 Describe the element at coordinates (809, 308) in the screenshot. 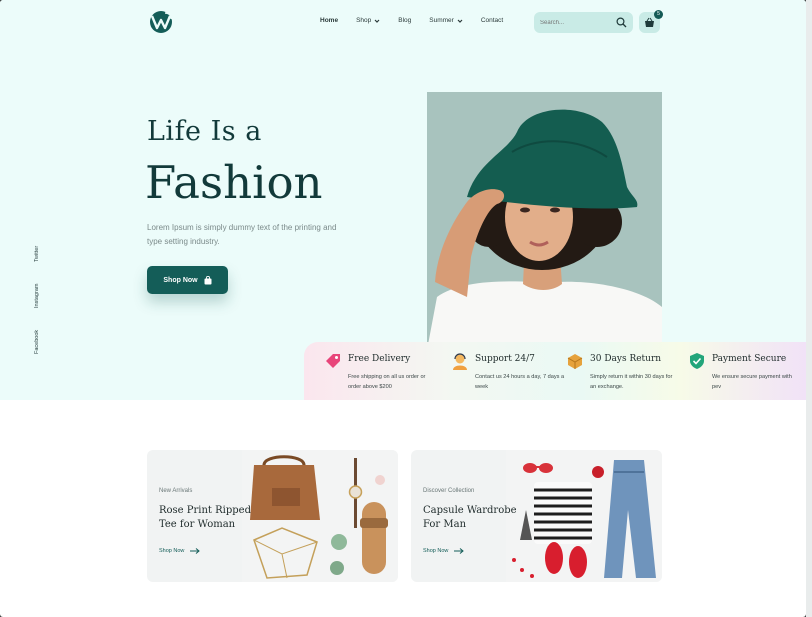

I see `window-edge` at that location.